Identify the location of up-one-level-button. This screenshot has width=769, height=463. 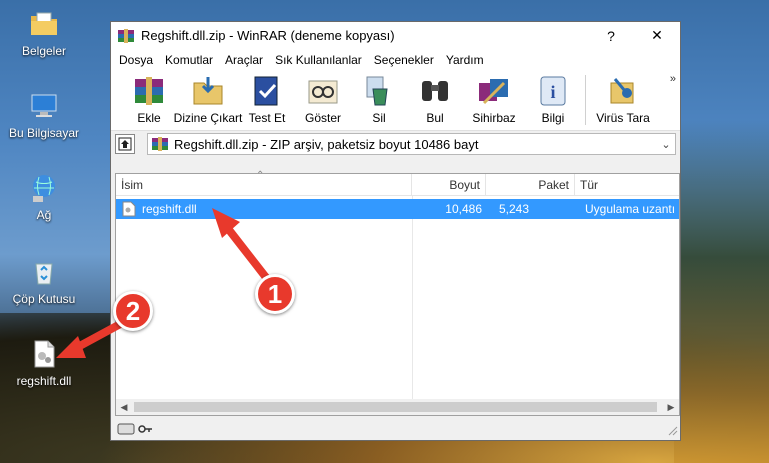
(125, 144).